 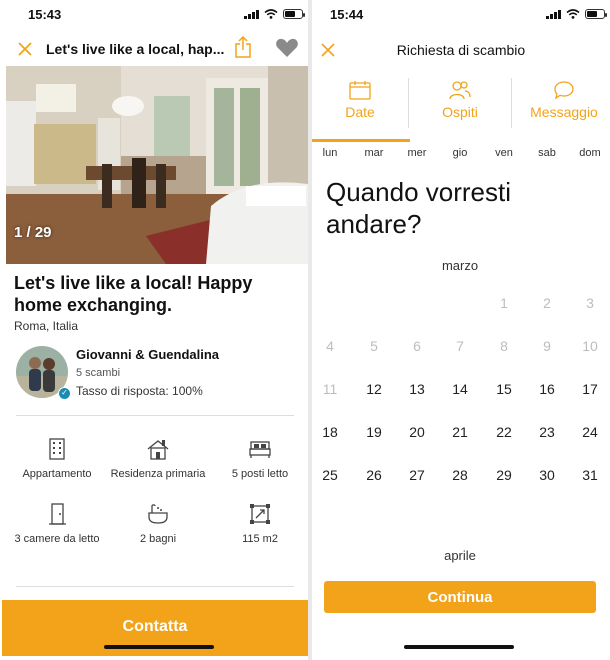 I want to click on calendar-day: 24, so click(x=590, y=432).